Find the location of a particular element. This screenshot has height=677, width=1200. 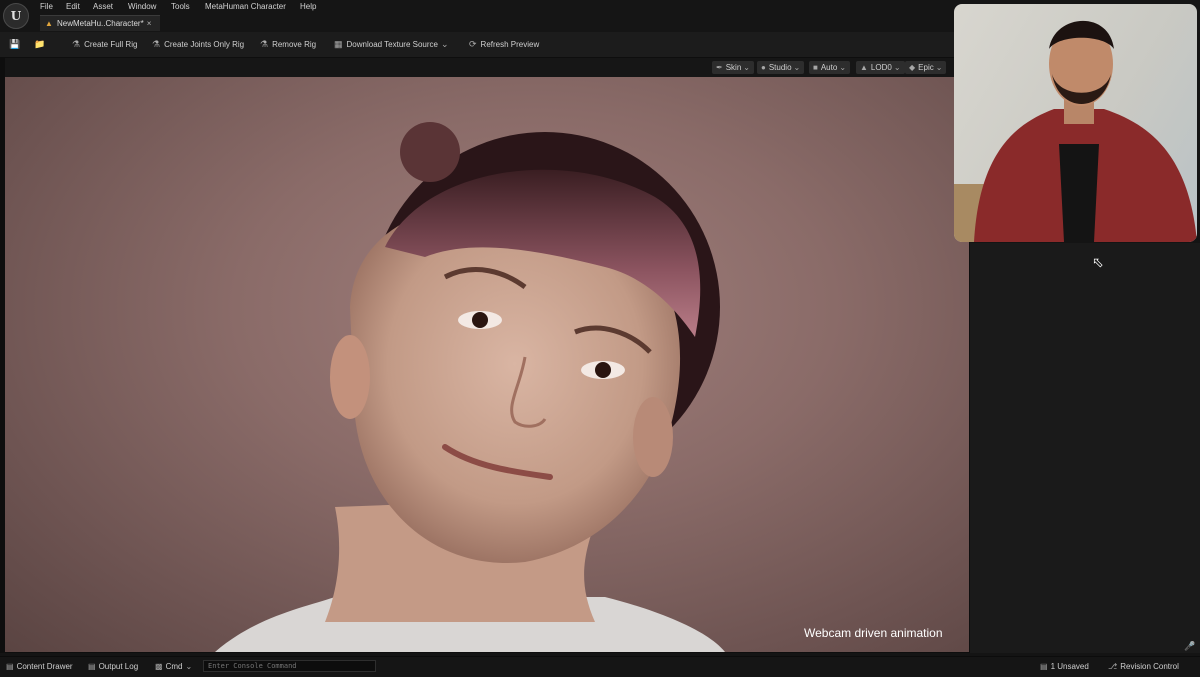

texture-icon: ▦ is located at coordinates (338, 43).